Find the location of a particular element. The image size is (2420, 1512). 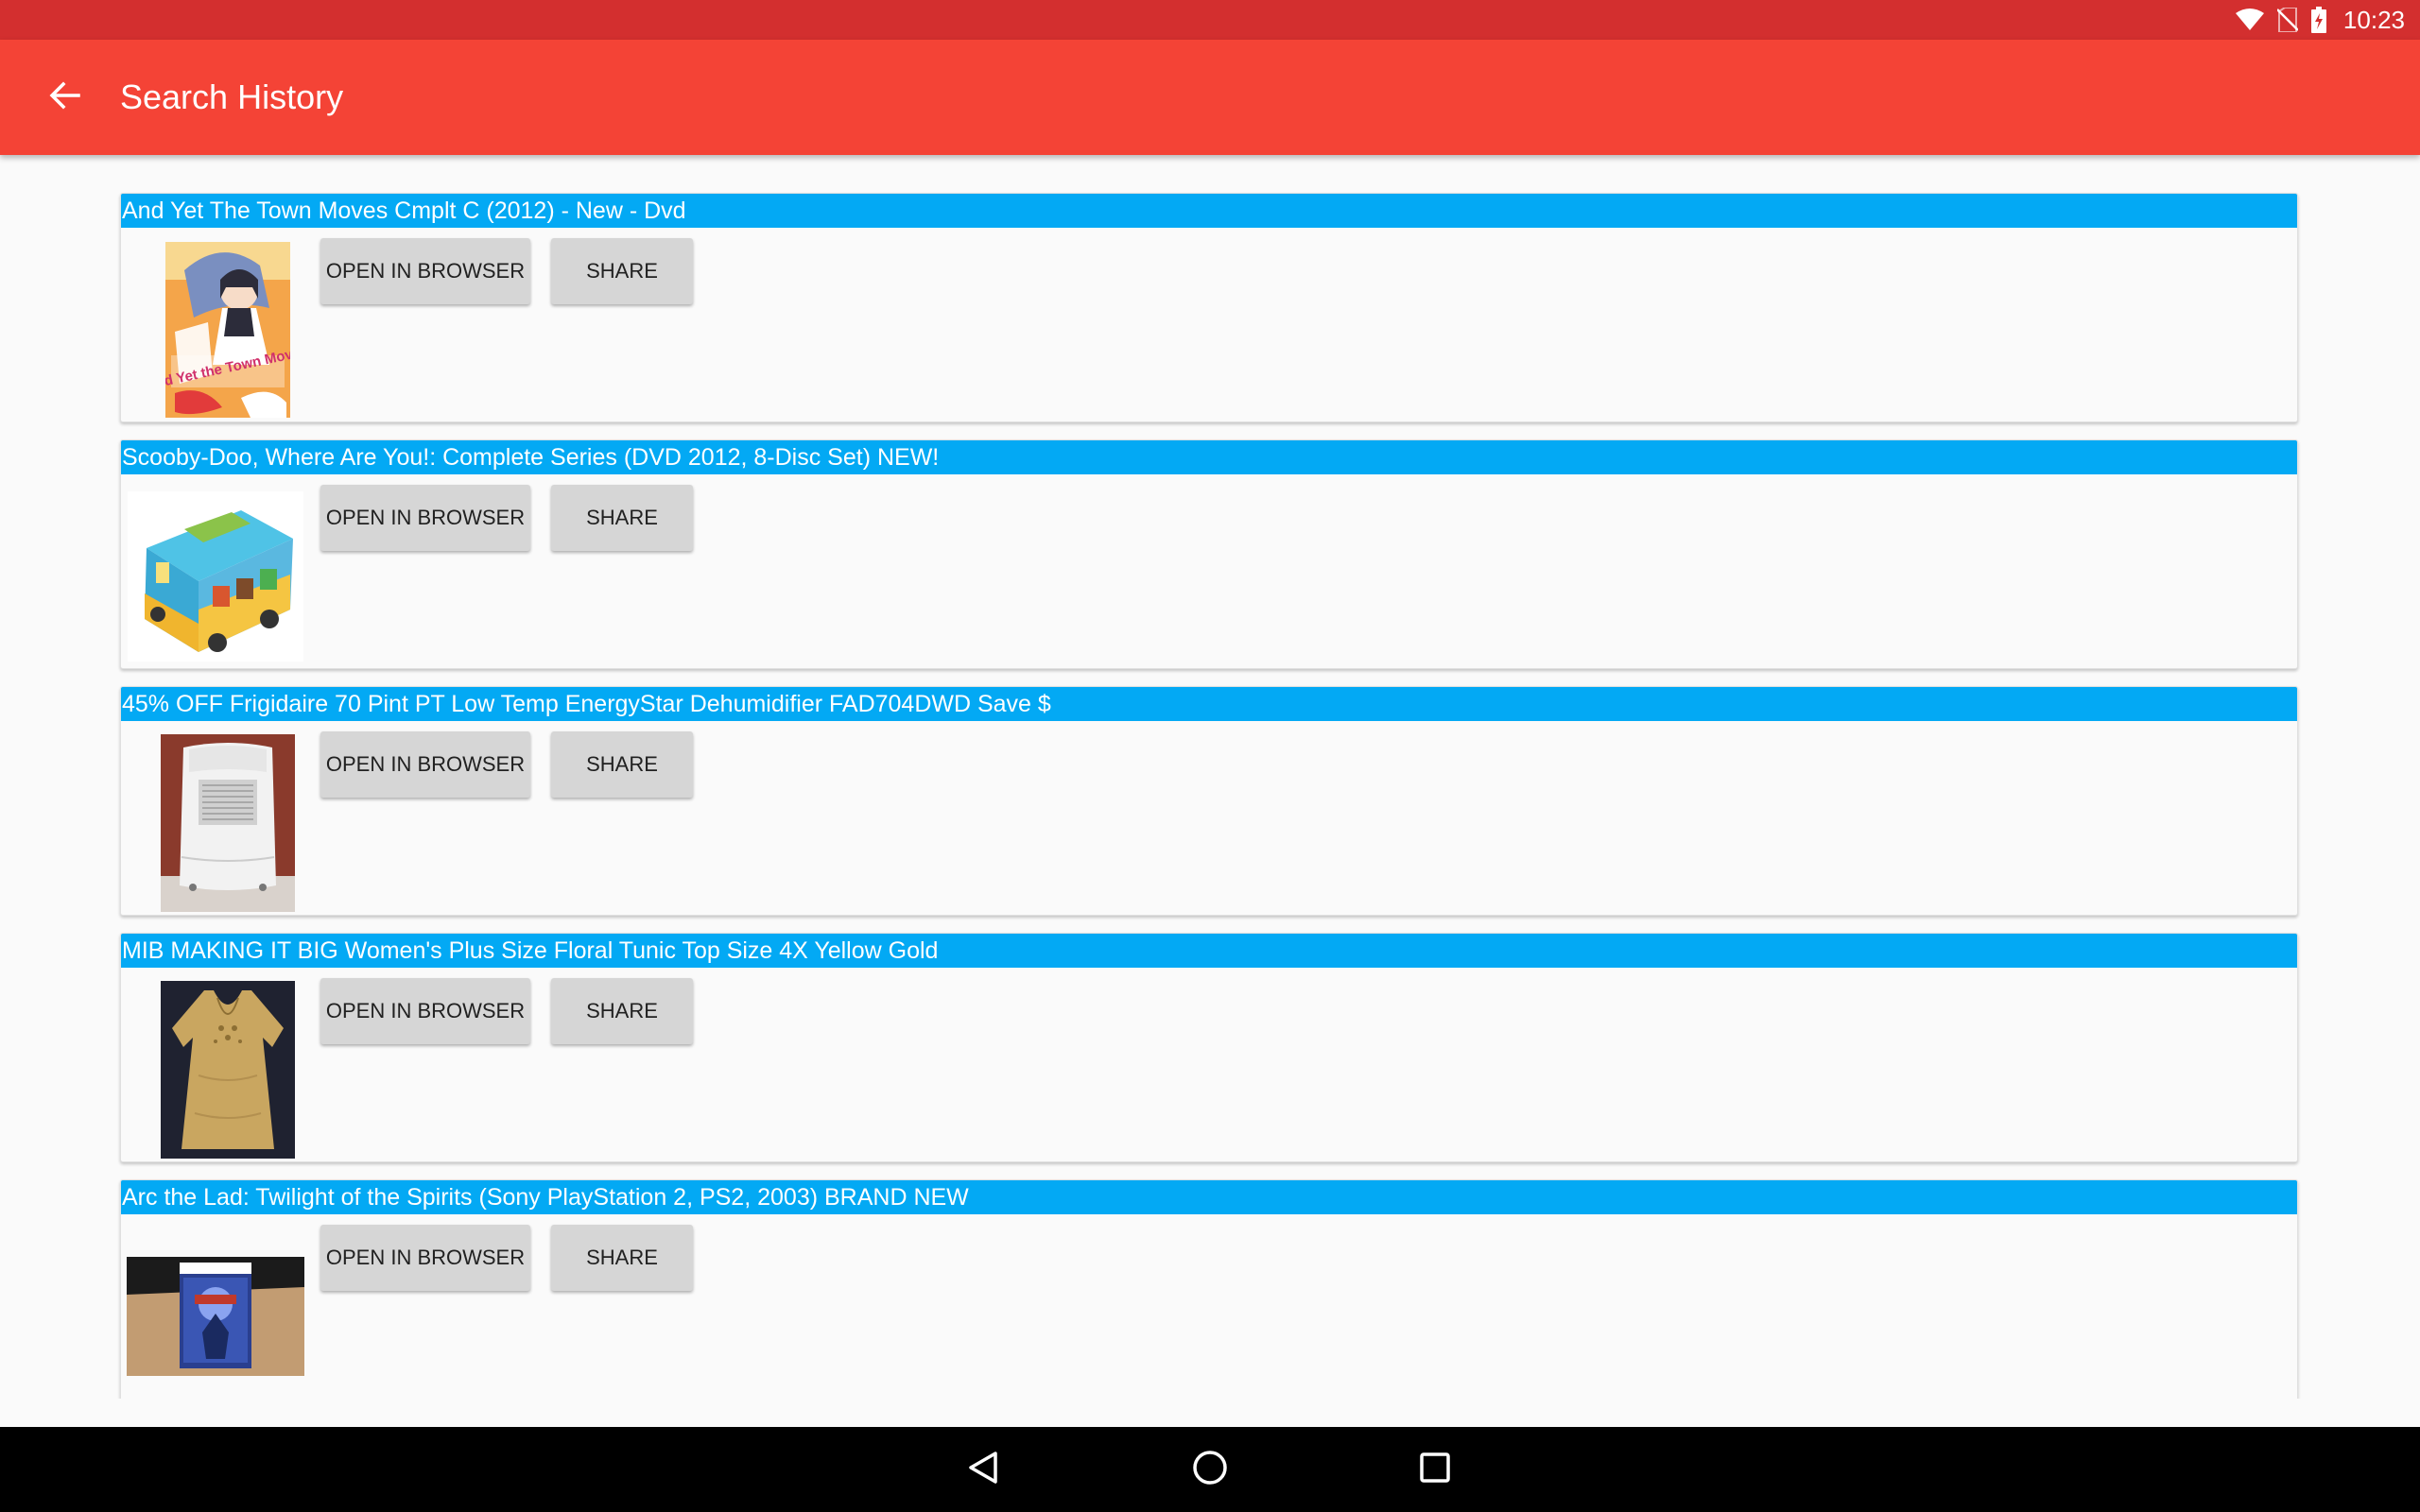

back-button is located at coordinates (64, 97).